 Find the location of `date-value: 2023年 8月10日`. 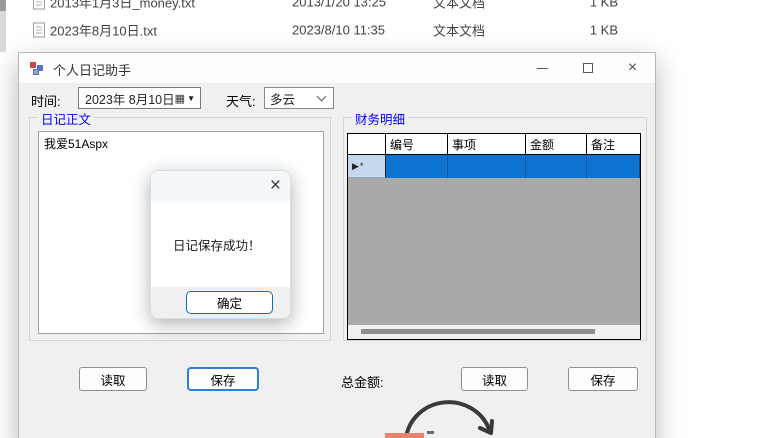

date-value: 2023年 8月10日 is located at coordinates (127, 98).